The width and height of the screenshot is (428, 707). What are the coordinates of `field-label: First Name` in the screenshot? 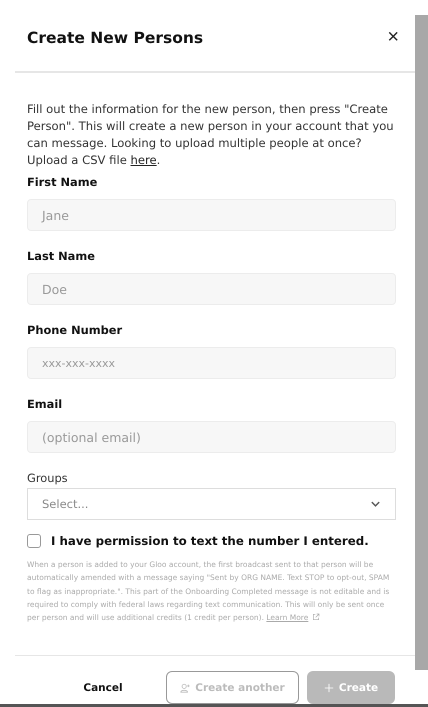 It's located at (62, 182).